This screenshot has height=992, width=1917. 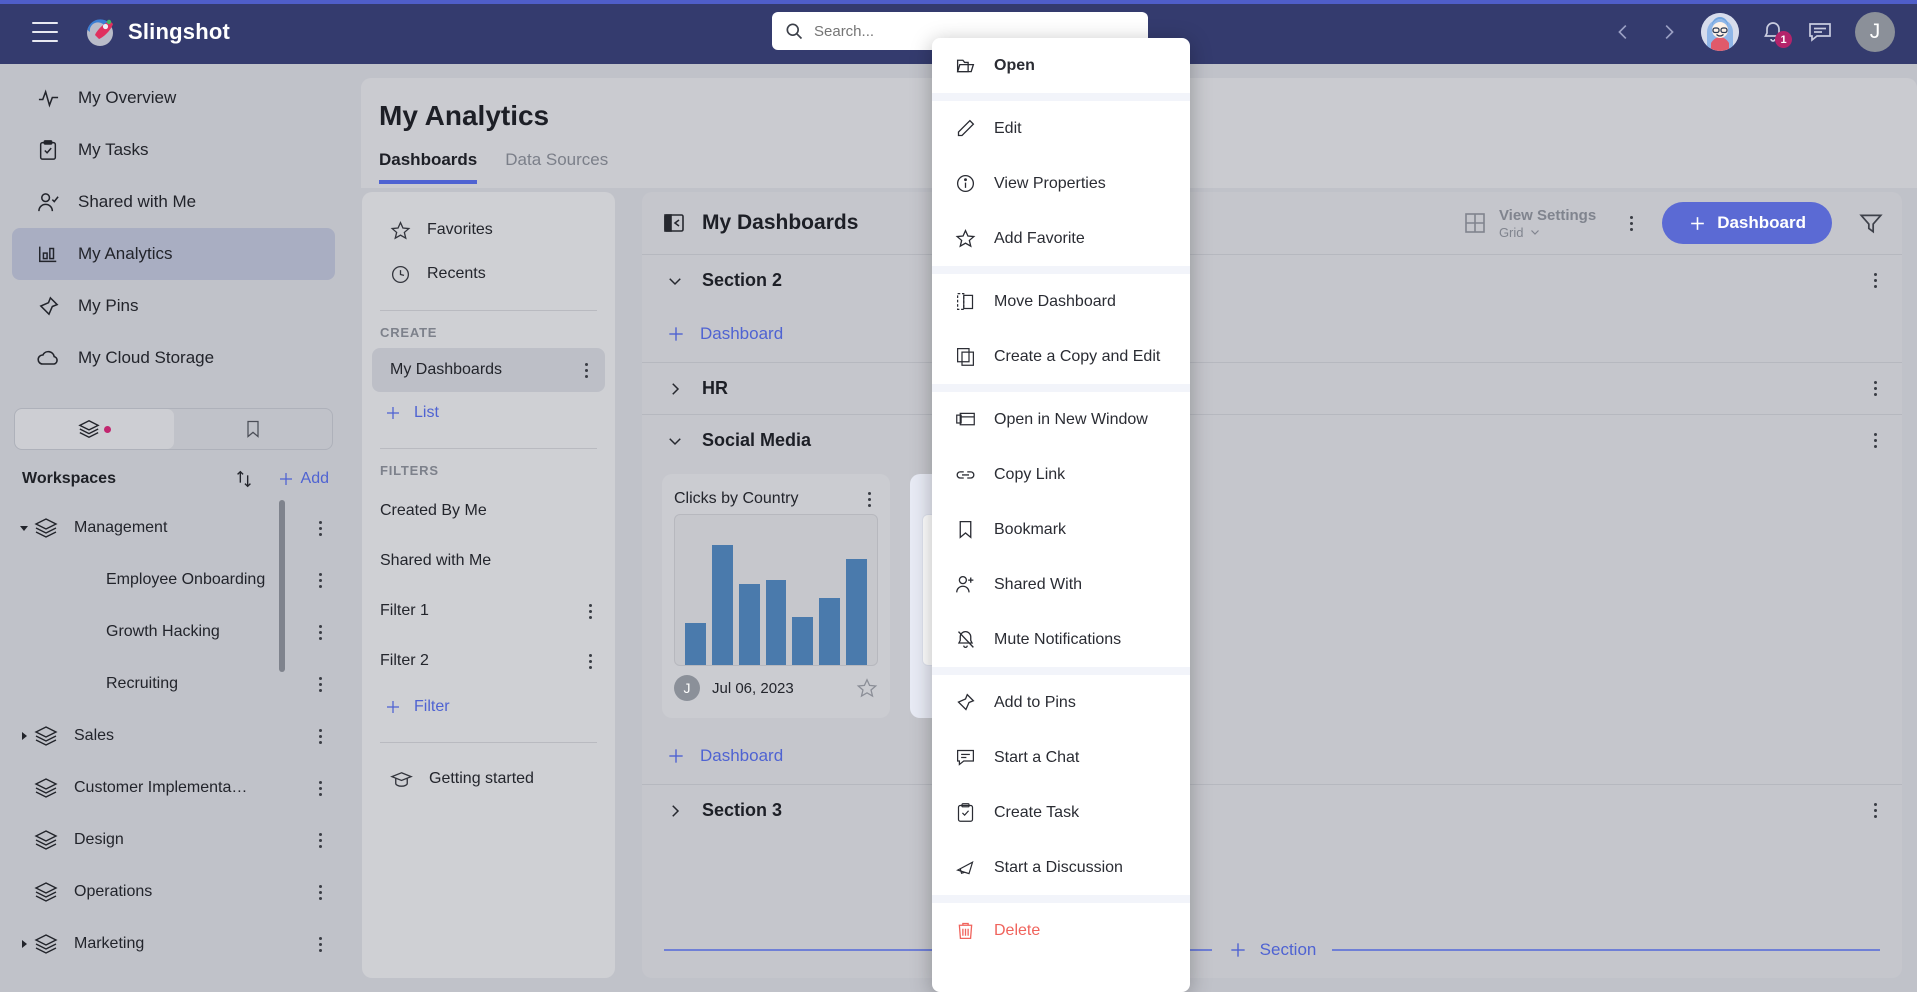 What do you see at coordinates (1747, 223) in the screenshot?
I see `add-dashboard-button: Dashboard` at bounding box center [1747, 223].